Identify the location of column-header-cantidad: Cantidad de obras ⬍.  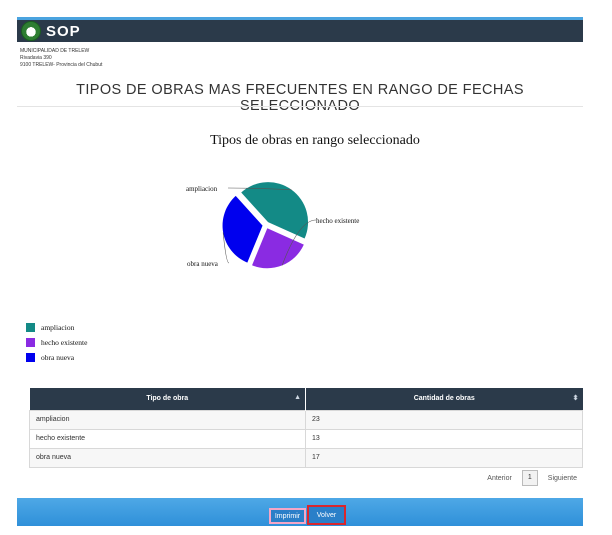
(444, 399).